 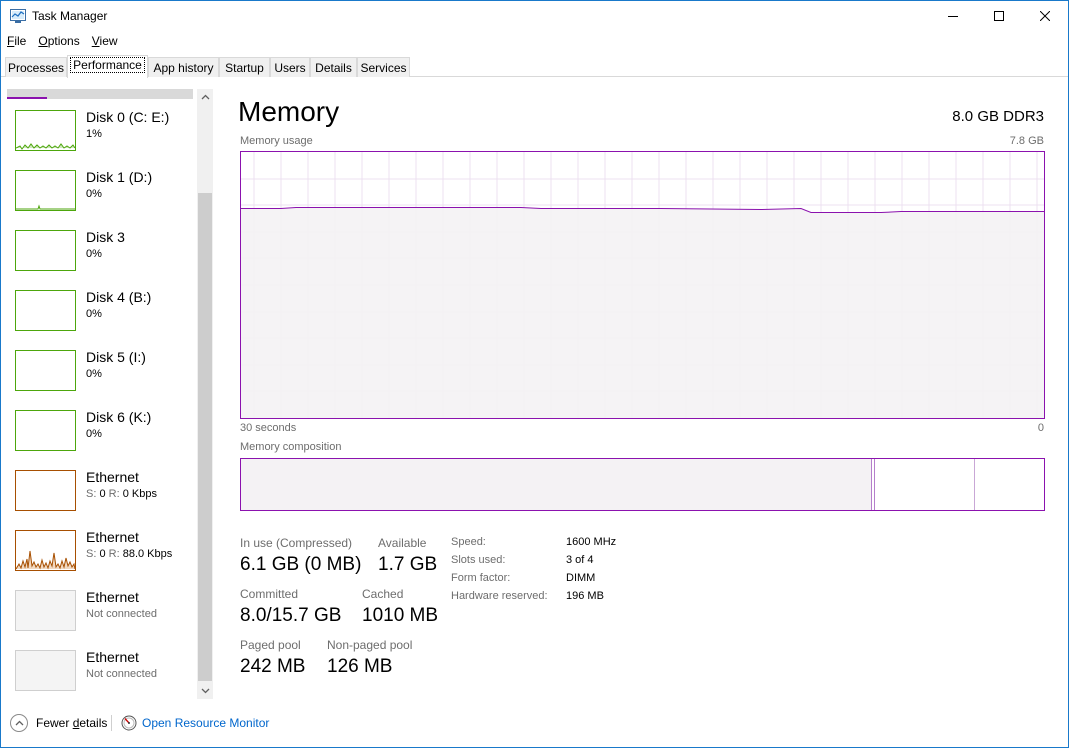 I want to click on tab-details: Details, so click(x=333, y=67).